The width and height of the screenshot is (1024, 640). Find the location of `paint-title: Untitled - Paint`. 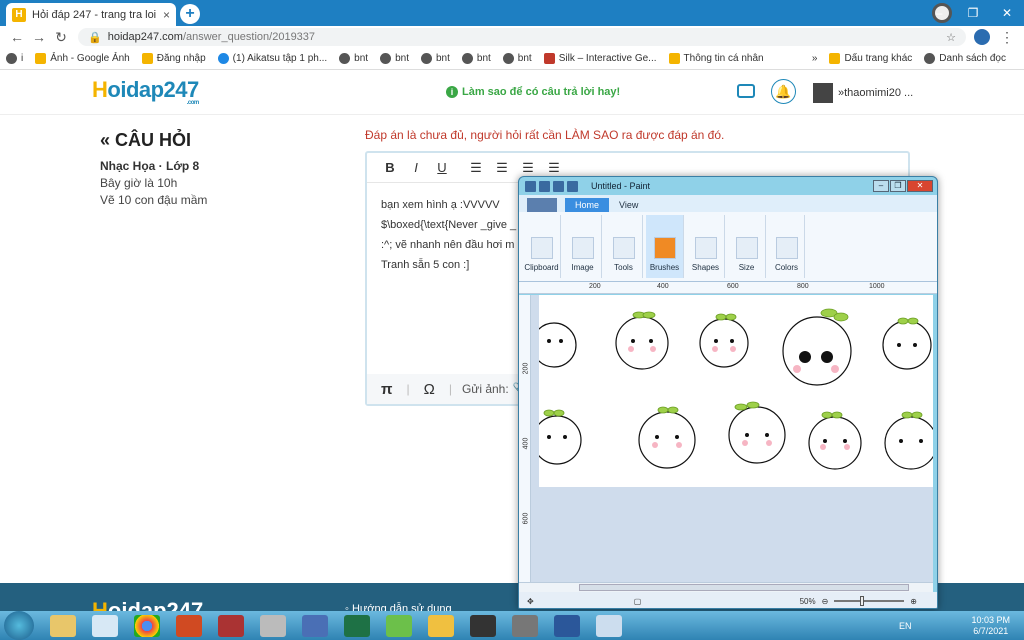

paint-title: Untitled - Paint is located at coordinates (621, 186).